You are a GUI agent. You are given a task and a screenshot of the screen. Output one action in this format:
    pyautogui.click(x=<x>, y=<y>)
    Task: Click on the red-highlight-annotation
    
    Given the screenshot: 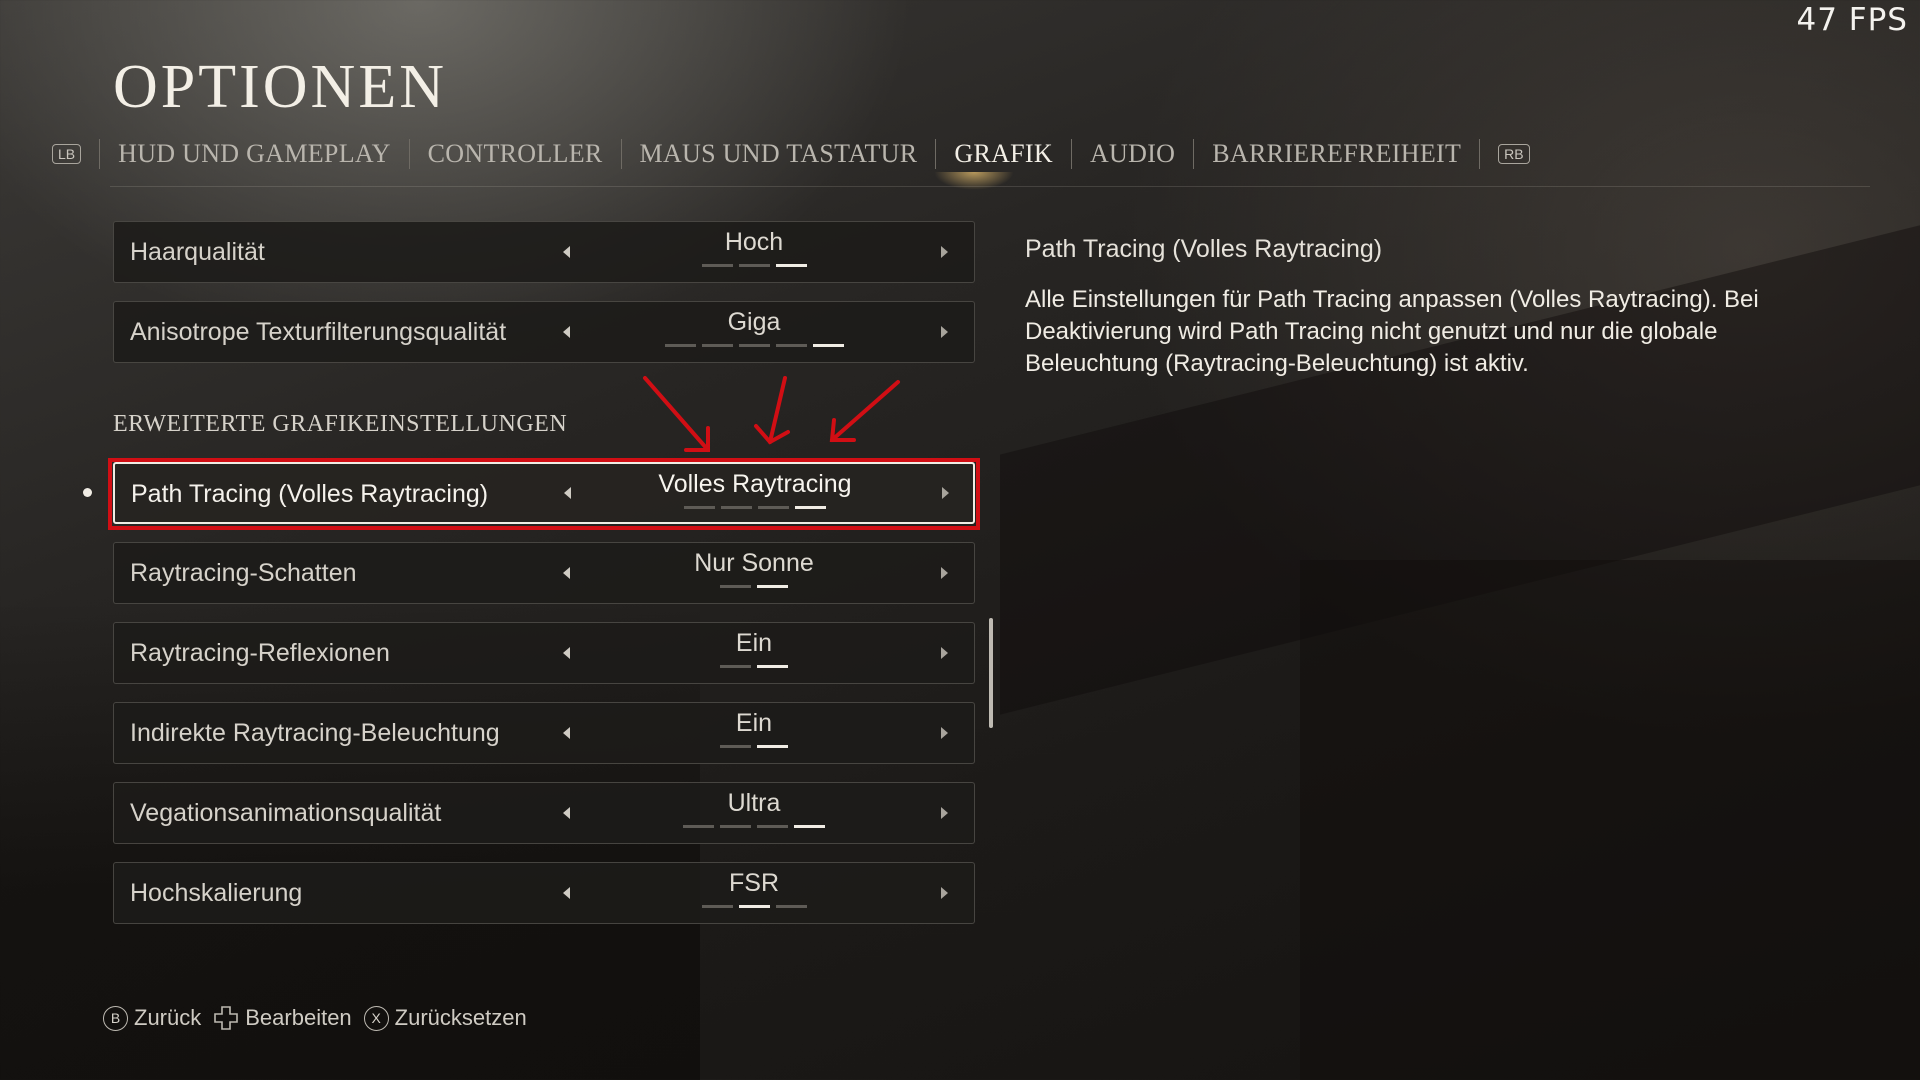 What is the action you would take?
    pyautogui.click(x=544, y=494)
    